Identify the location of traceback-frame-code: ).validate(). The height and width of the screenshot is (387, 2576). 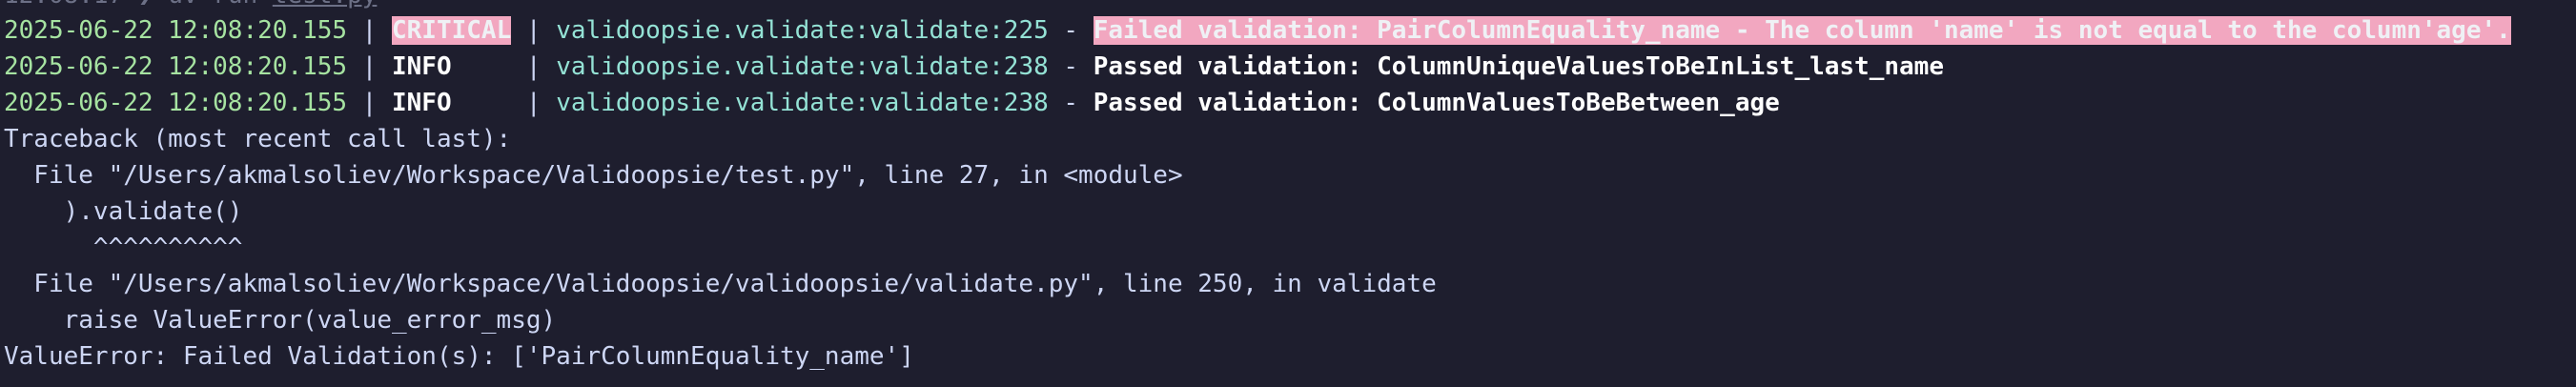
(123, 211).